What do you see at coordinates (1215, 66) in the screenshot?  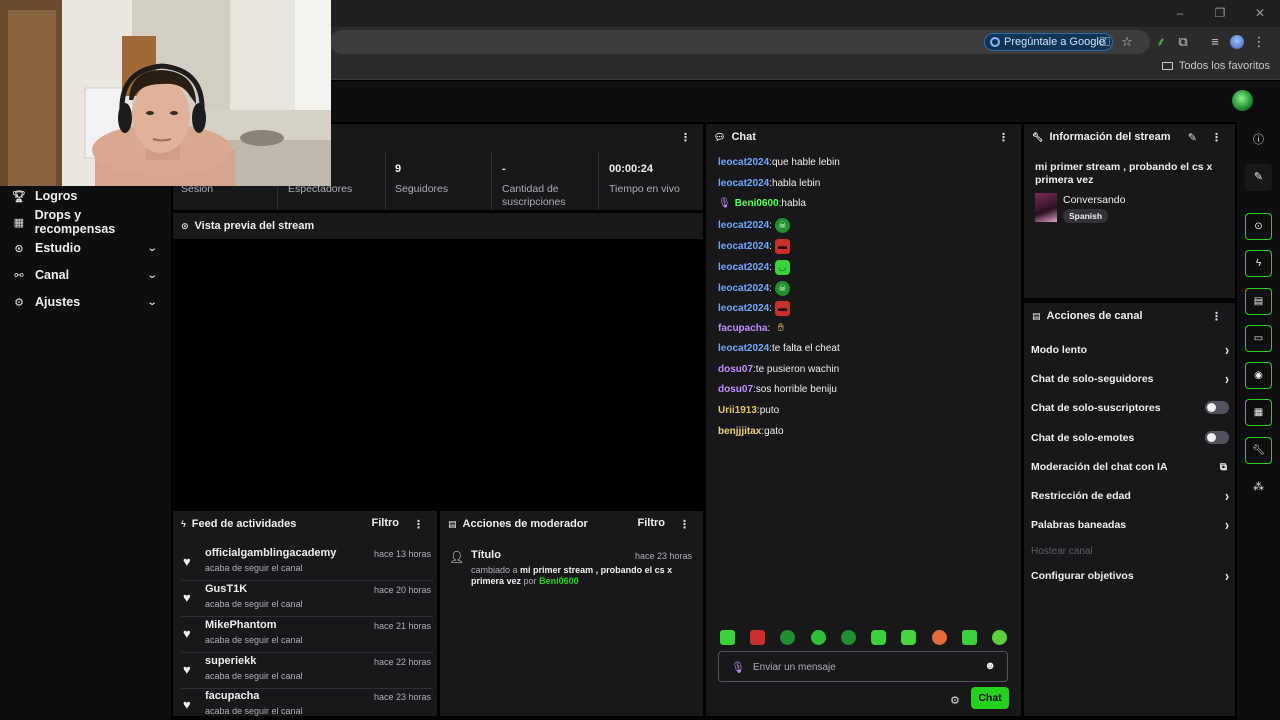 I see `all-bookmarks-button: Todos los favoritos` at bounding box center [1215, 66].